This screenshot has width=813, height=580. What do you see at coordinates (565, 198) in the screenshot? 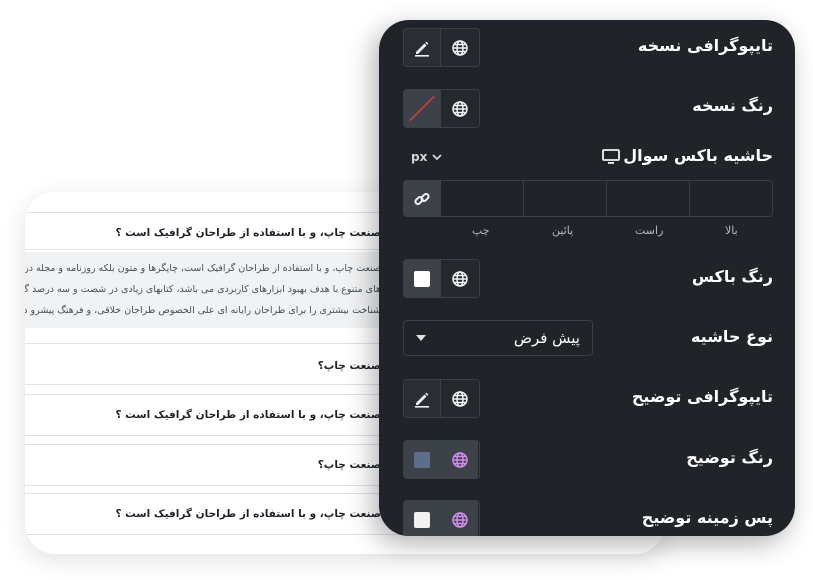
I see `border-bottom-input` at bounding box center [565, 198].